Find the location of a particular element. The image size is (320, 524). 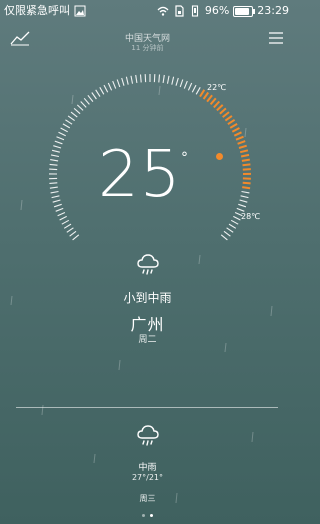

sim-icon is located at coordinates (179, 11).